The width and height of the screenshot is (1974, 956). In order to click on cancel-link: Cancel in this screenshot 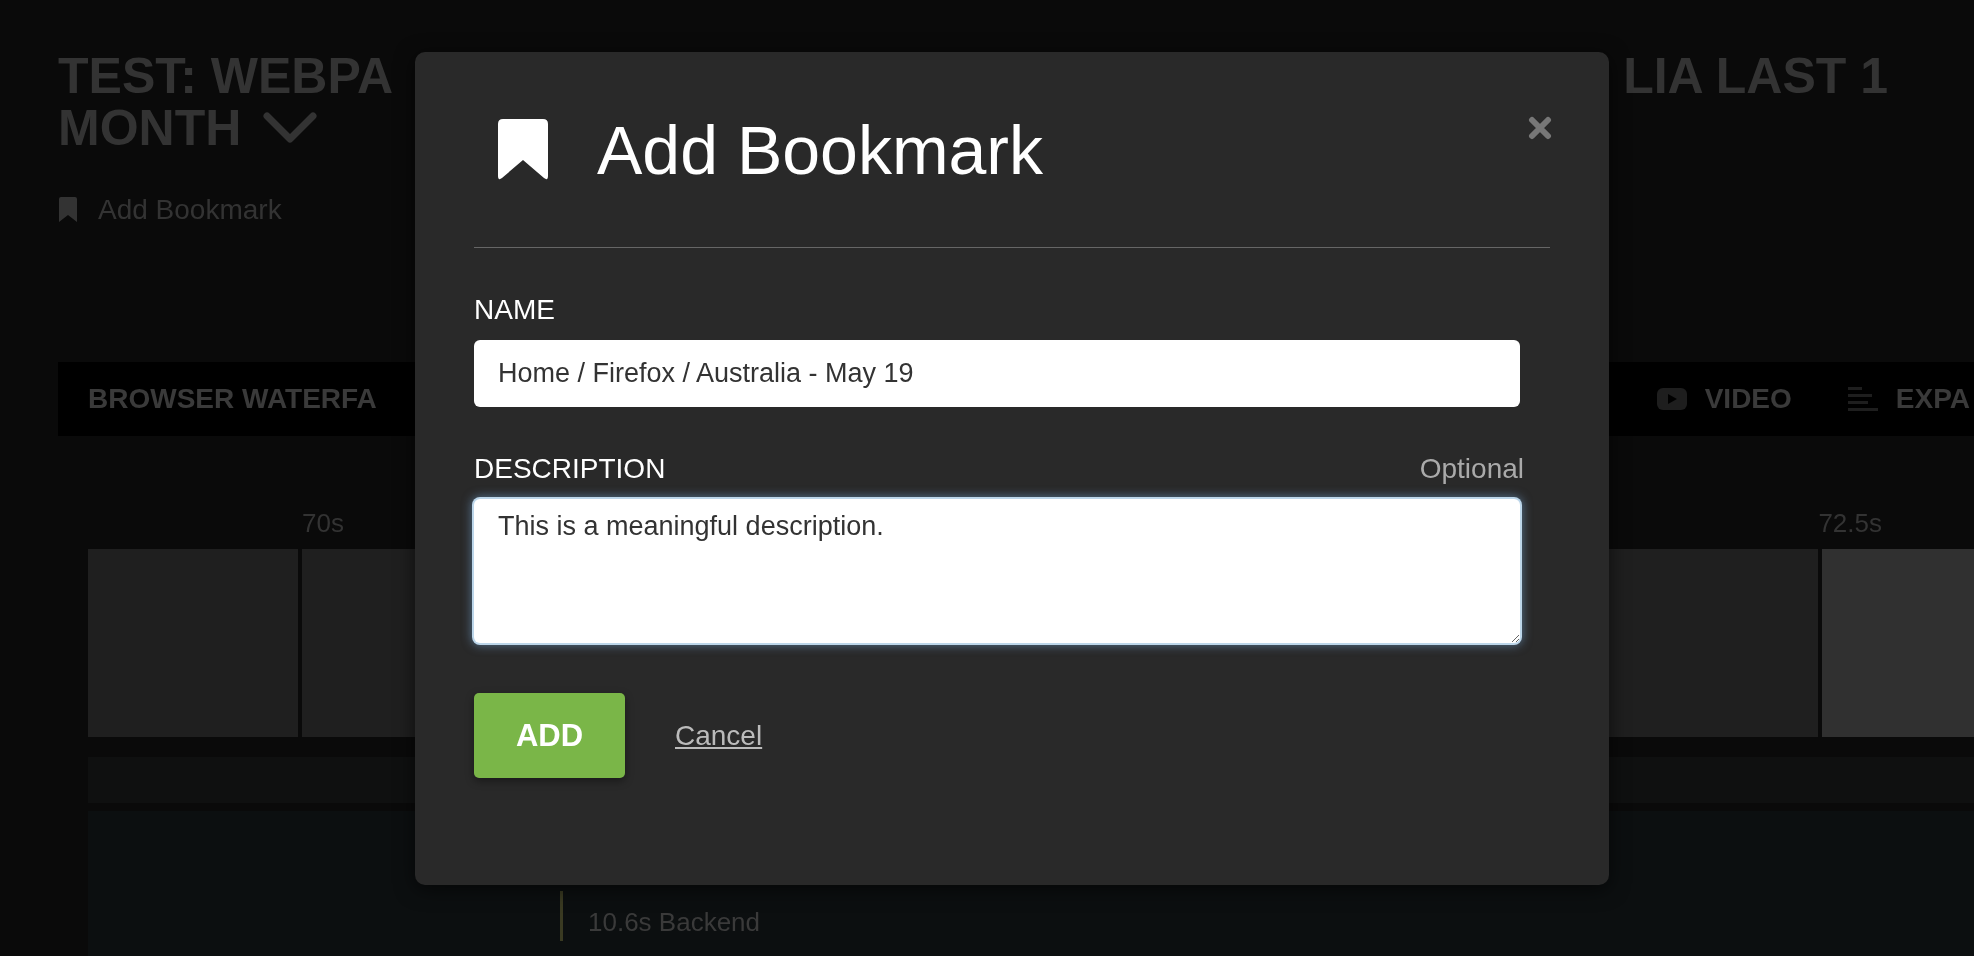, I will do `click(719, 735)`.